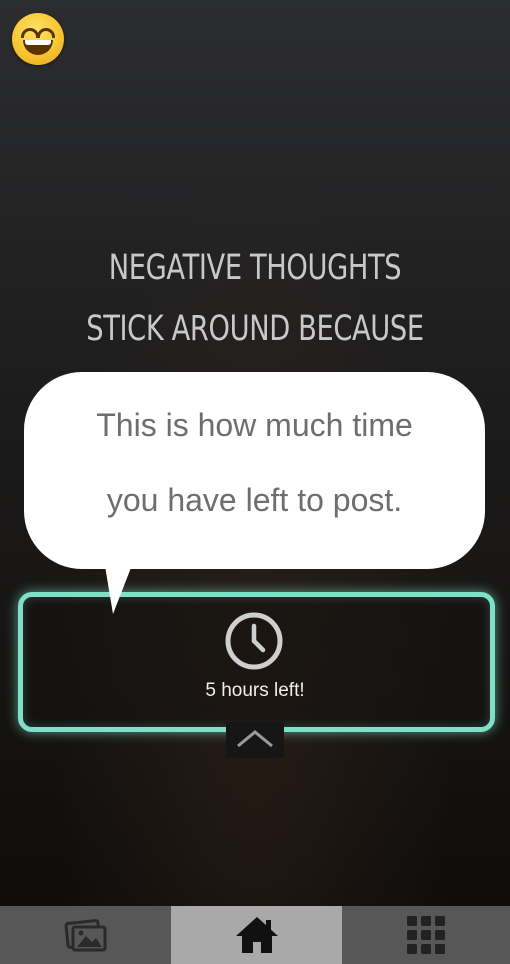  What do you see at coordinates (255, 690) in the screenshot?
I see `time-remaining-label: 5 hours left!` at bounding box center [255, 690].